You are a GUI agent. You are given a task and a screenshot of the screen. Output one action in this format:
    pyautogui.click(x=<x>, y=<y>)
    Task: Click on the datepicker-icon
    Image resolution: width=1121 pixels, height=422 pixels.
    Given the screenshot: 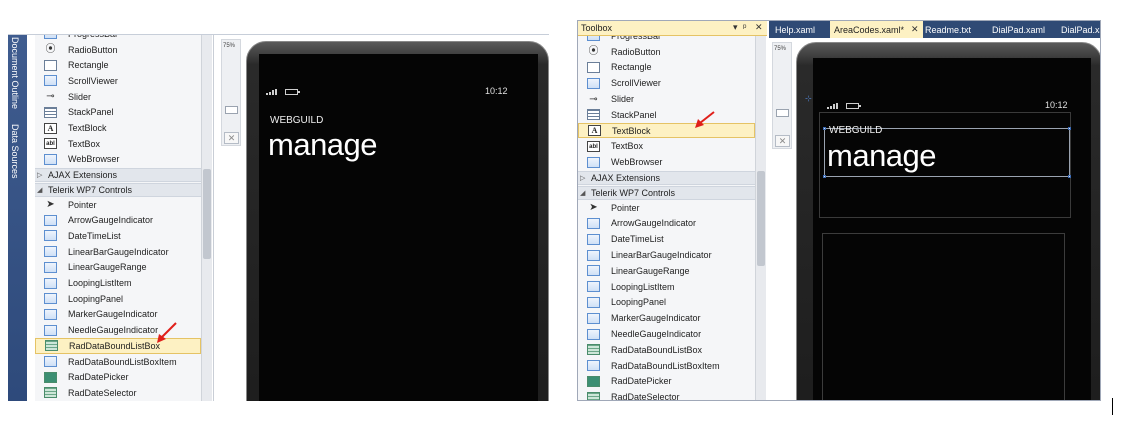 What is the action you would take?
    pyautogui.click(x=50, y=377)
    